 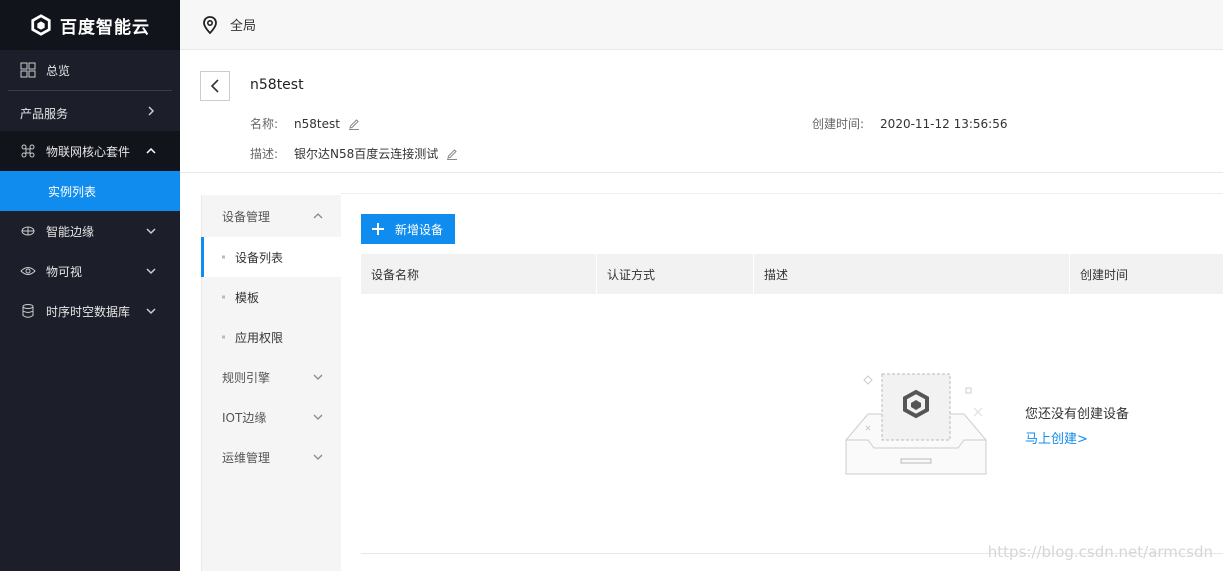 What do you see at coordinates (264, 154) in the screenshot?
I see `description-label: 描述:` at bounding box center [264, 154].